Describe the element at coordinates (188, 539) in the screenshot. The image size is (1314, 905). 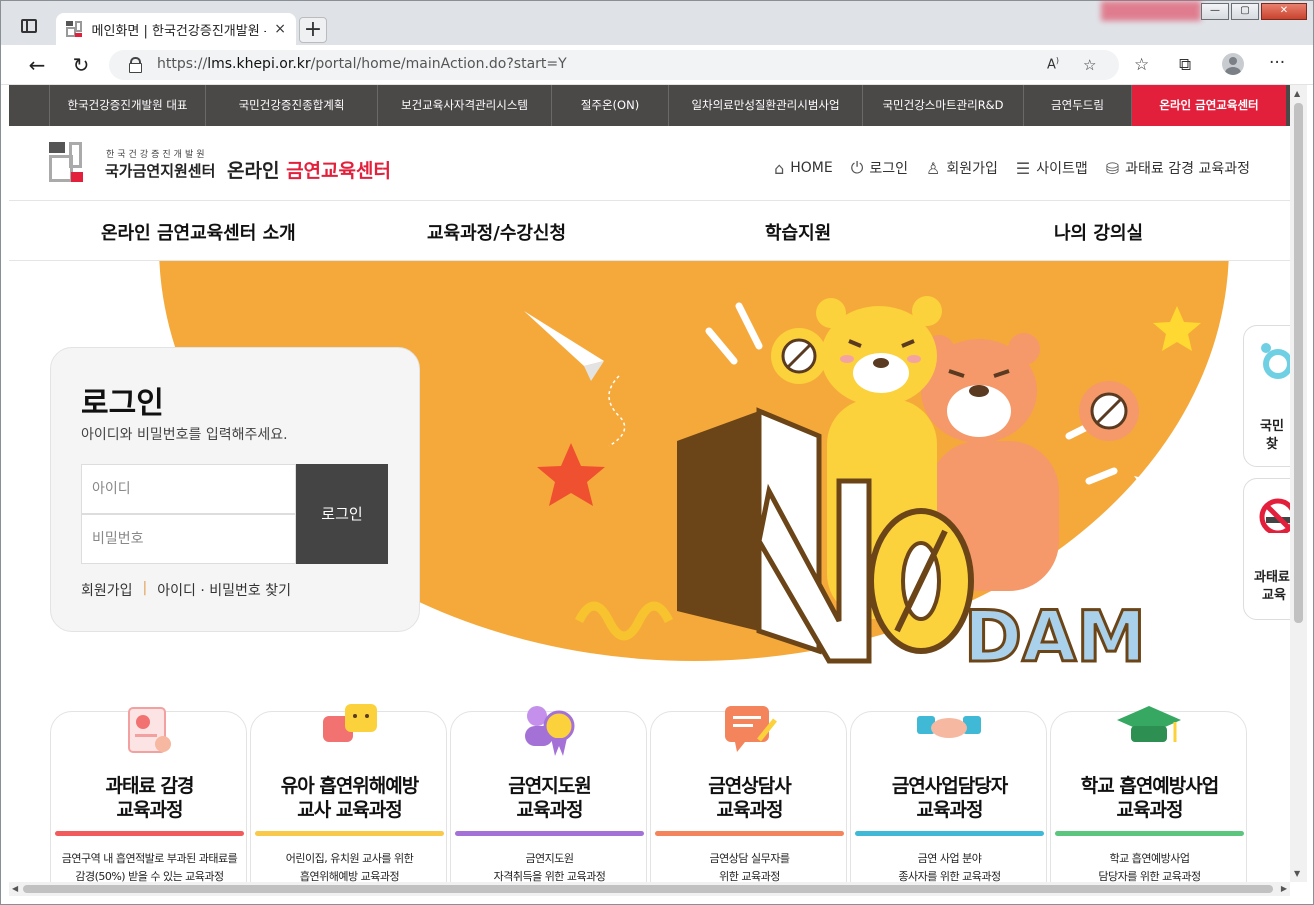
I see `password-input: 비밀번호` at that location.